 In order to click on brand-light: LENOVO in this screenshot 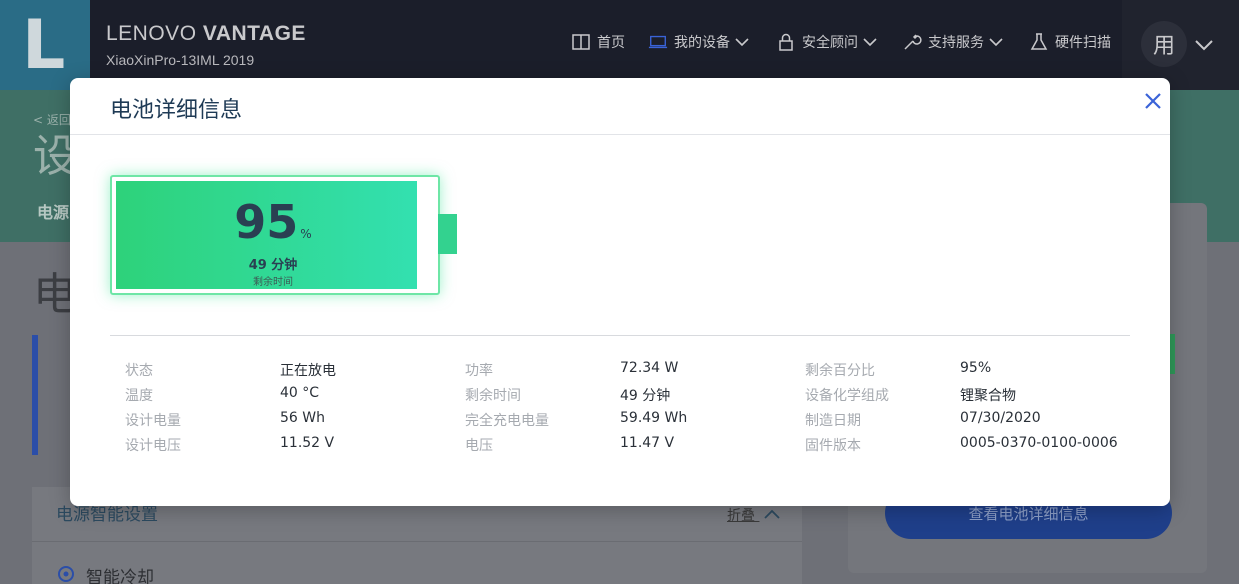, I will do `click(151, 33)`.